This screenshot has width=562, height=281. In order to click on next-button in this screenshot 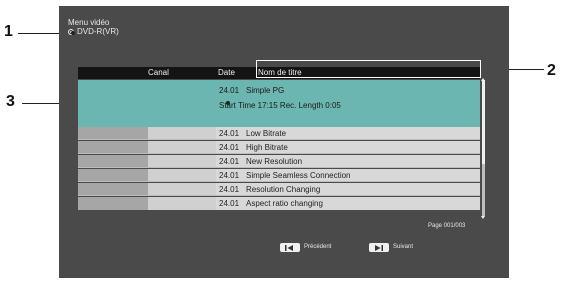, I will do `click(379, 247)`.